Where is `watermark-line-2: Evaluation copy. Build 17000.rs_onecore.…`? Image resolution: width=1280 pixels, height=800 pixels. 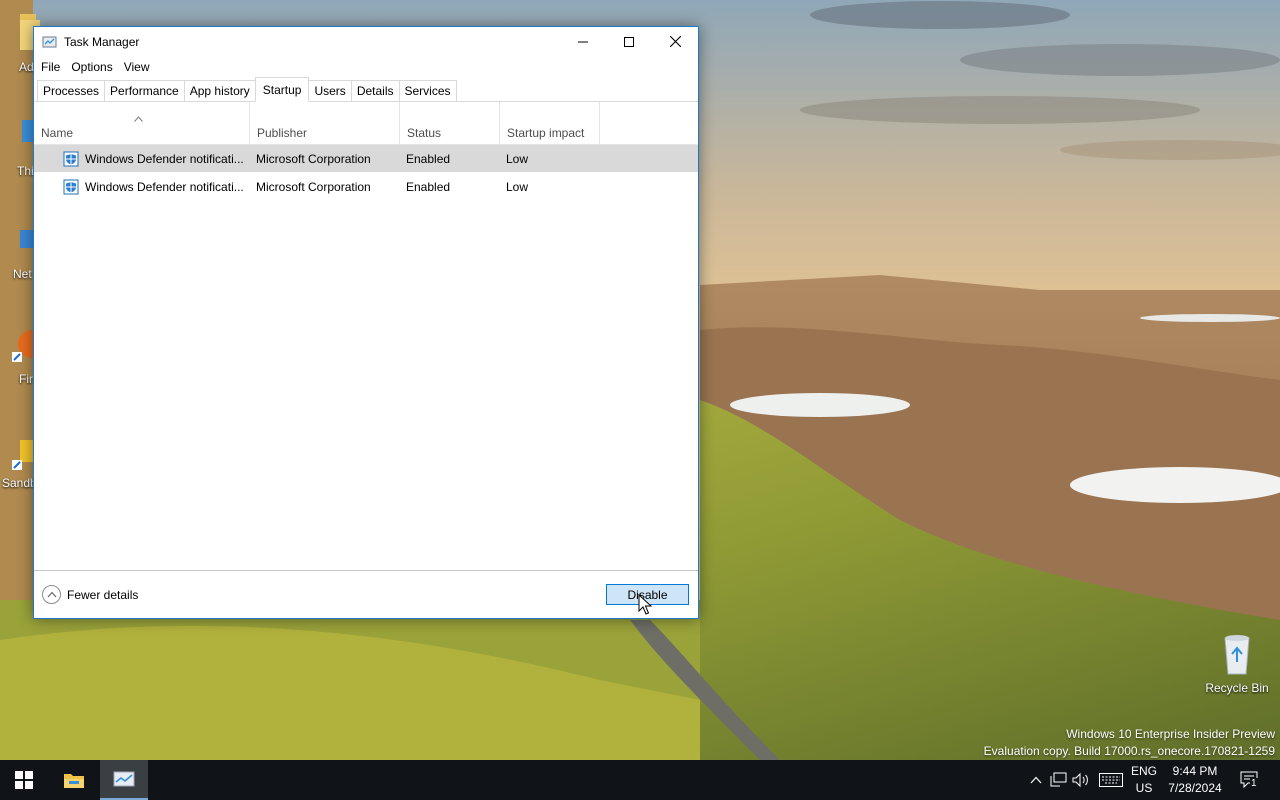 watermark-line-2: Evaluation copy. Build 17000.rs_onecore.… is located at coordinates (1129, 751).